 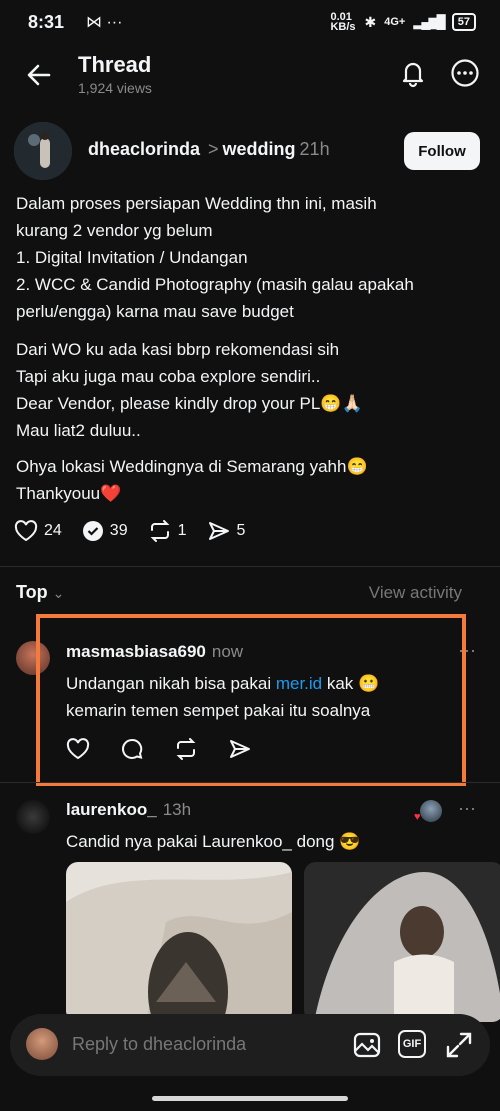 What do you see at coordinates (43, 151) in the screenshot?
I see `author-avatar` at bounding box center [43, 151].